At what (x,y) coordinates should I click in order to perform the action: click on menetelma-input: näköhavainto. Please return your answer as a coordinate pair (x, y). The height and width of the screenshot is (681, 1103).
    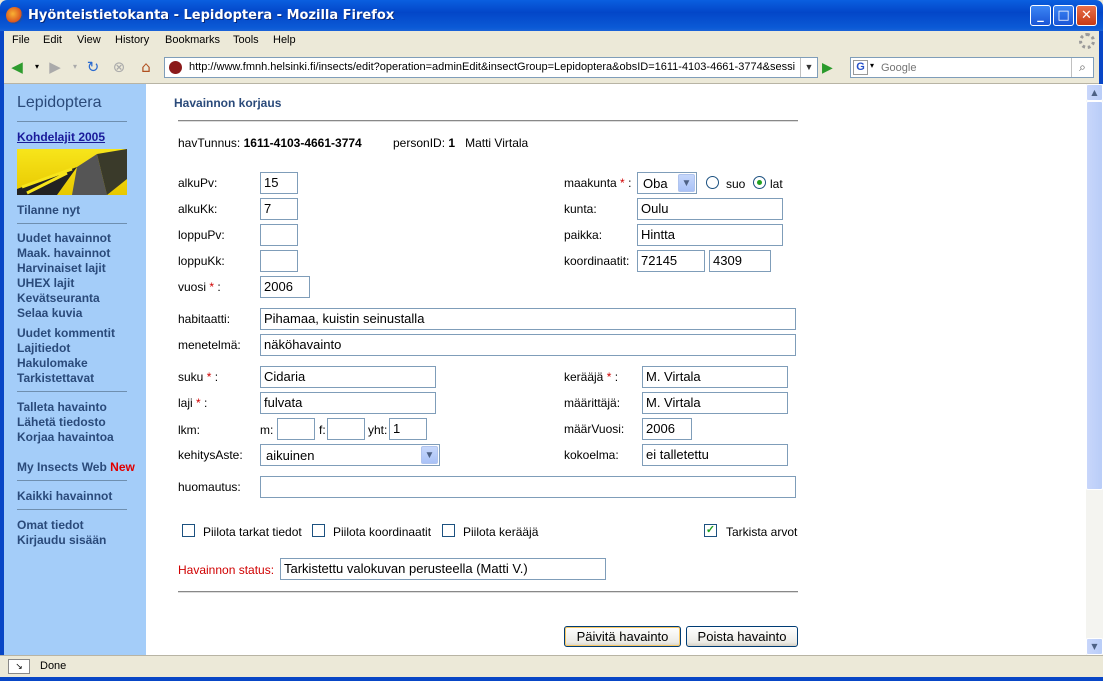
    Looking at the image, I should click on (528, 345).